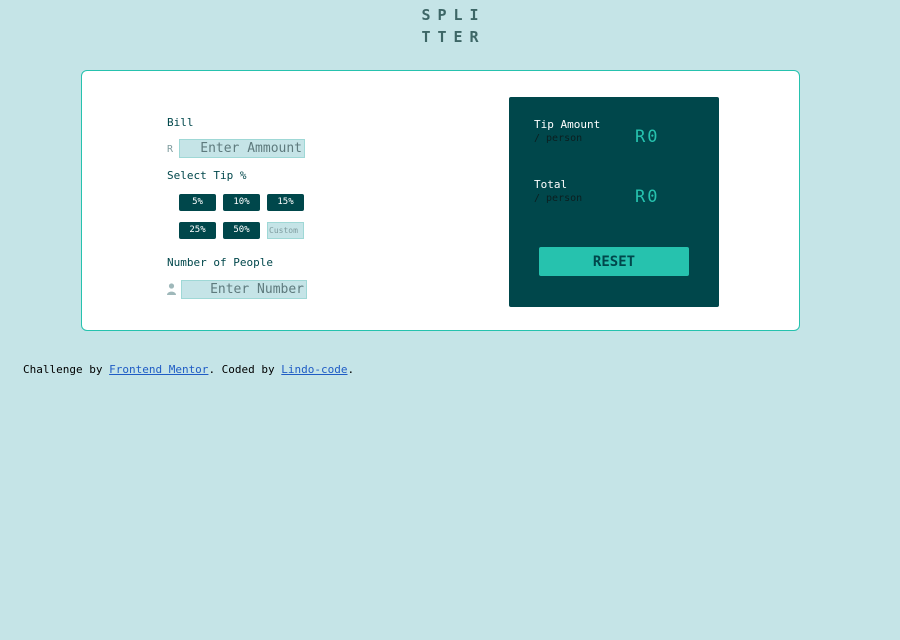 Image resolution: width=900 pixels, height=640 pixels. Describe the element at coordinates (285, 230) in the screenshot. I see `custom-tip-input` at that location.